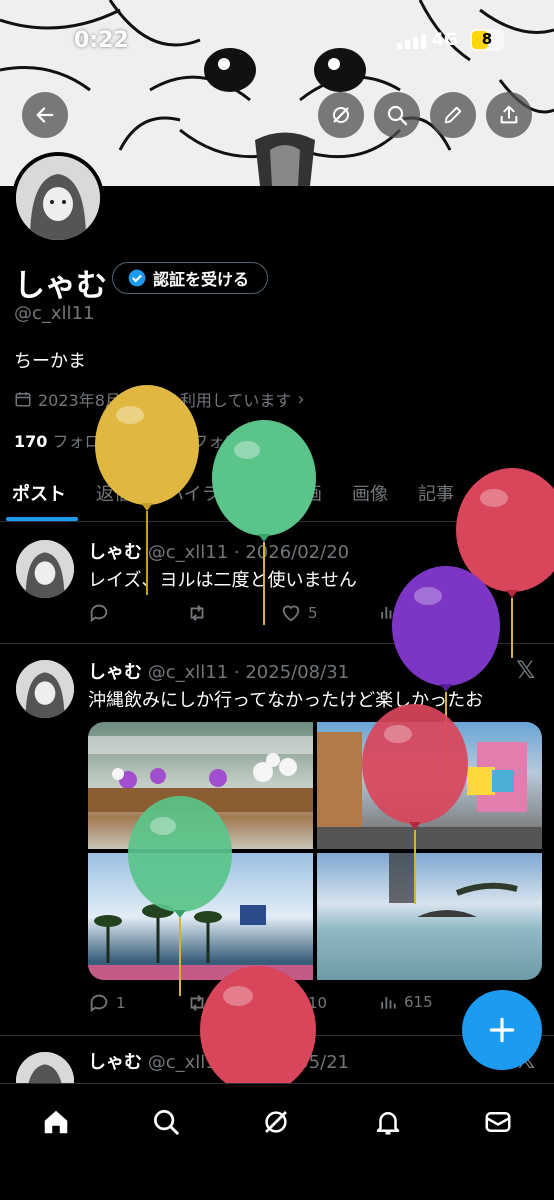 The image size is (554, 1200). I want to click on tab-articles: 記事, so click(436, 493).